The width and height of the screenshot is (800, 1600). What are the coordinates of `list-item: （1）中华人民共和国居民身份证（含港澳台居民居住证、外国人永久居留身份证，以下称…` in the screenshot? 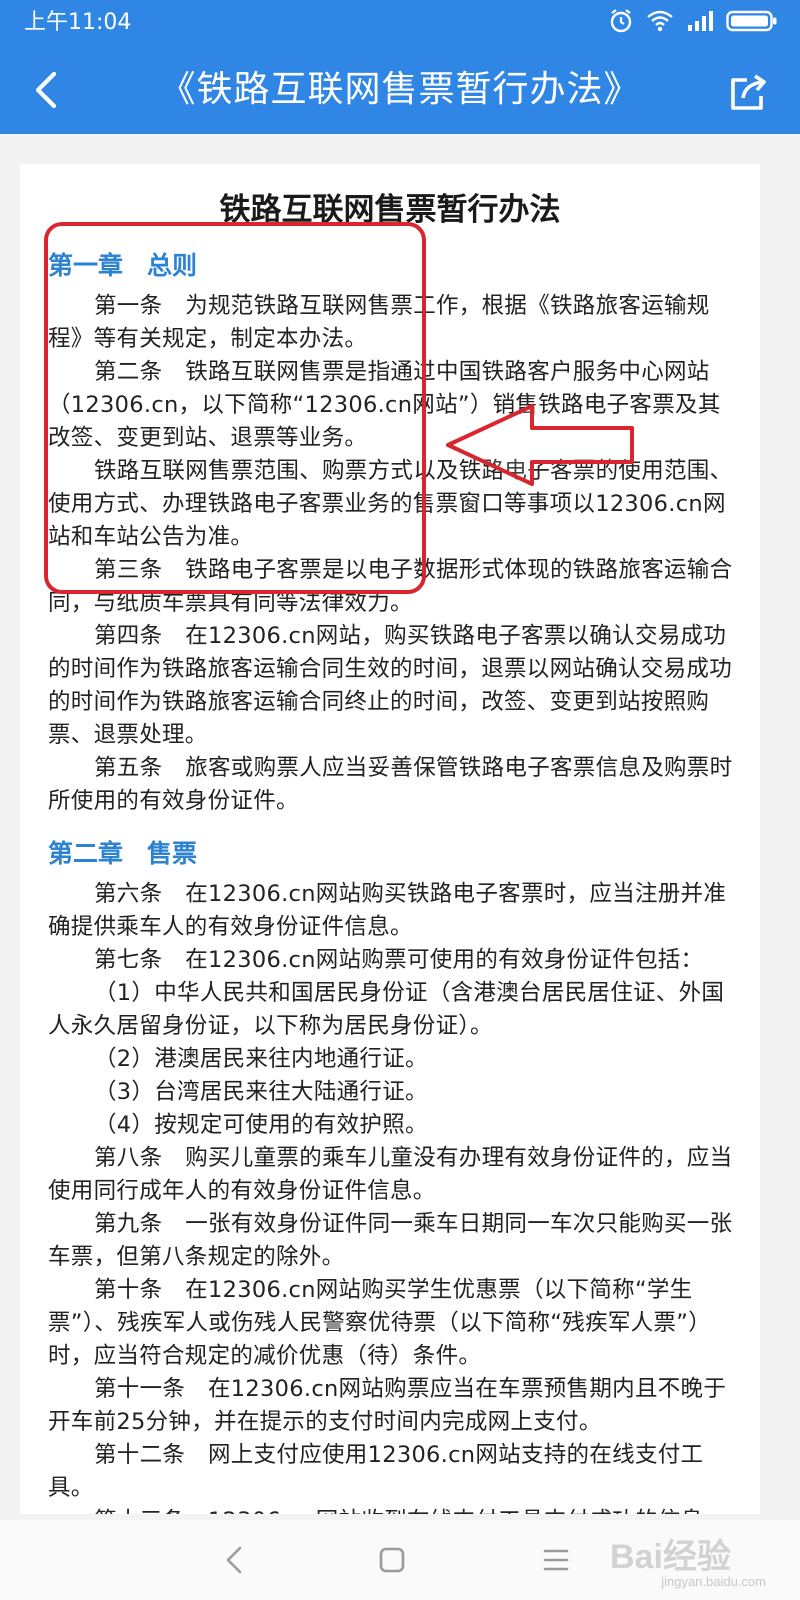 It's located at (386, 1009).